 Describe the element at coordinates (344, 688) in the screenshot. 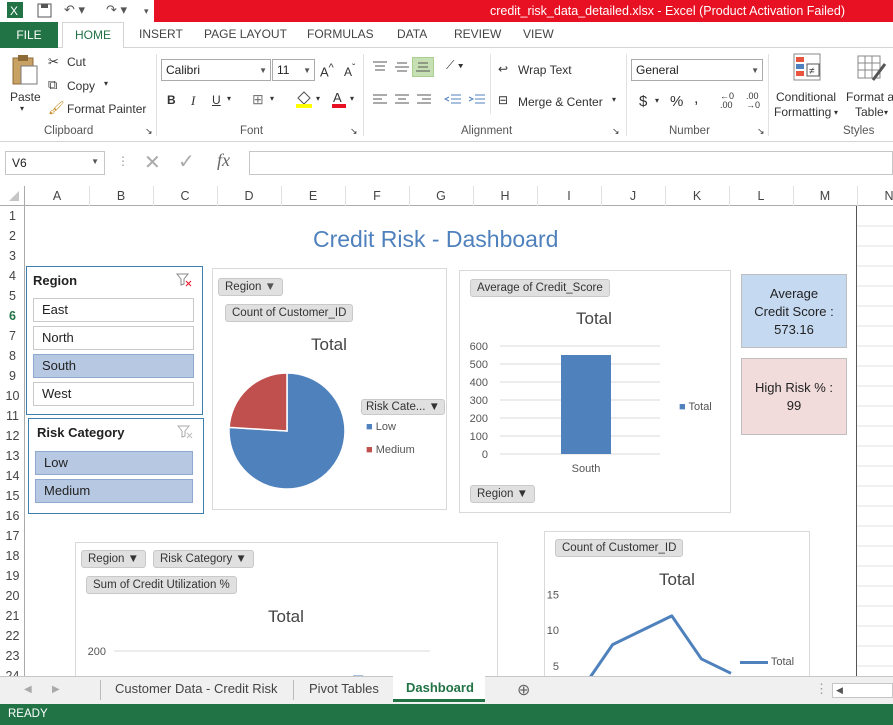

I see `sheet-tab-pivot-tables: Pivot Tables` at that location.